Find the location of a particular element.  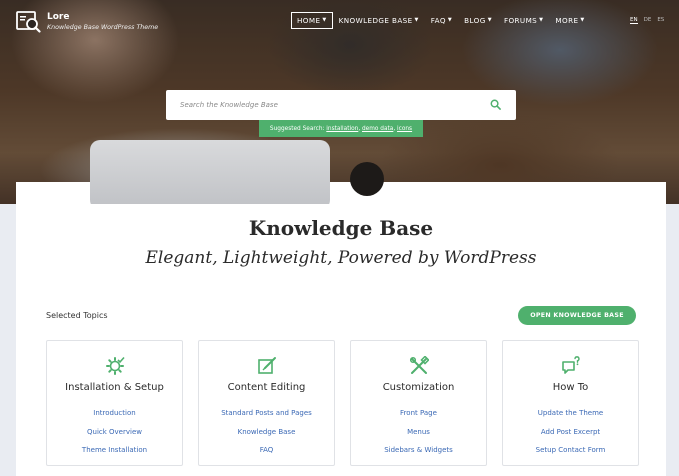

topic-link: Standard Posts and Pages is located at coordinates (266, 413).